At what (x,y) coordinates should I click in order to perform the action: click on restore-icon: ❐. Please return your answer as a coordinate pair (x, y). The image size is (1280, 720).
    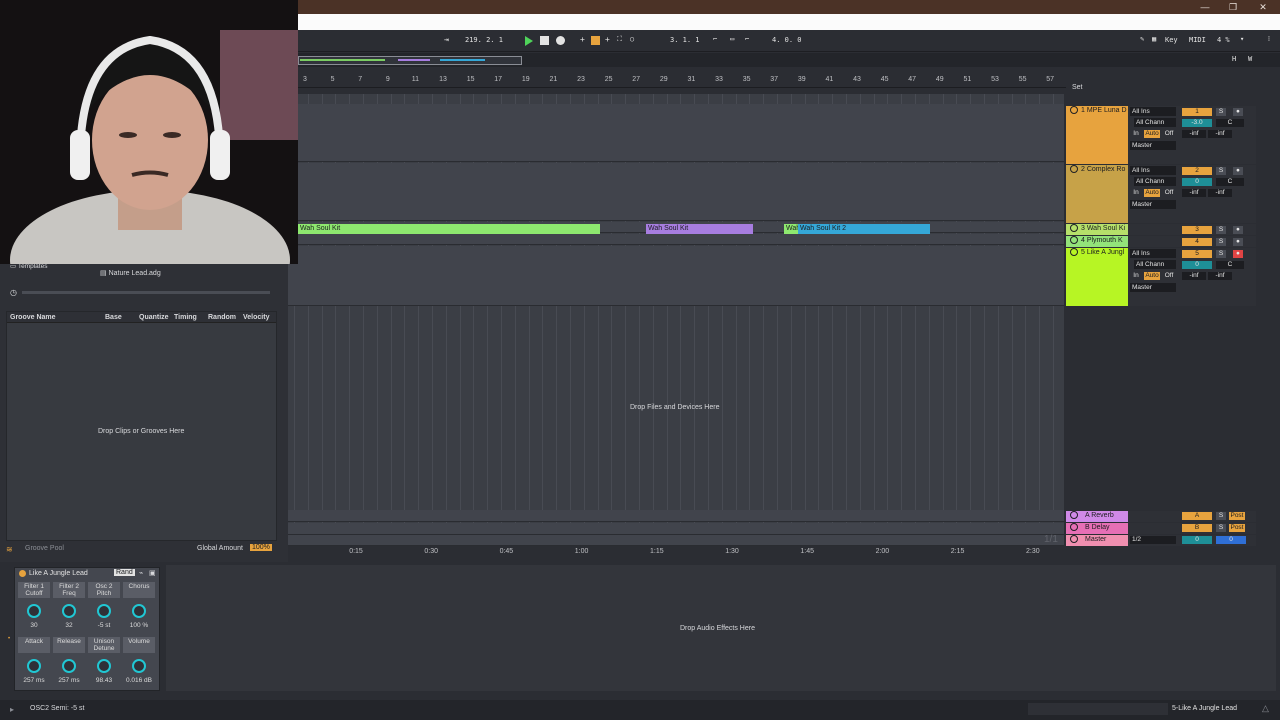
    Looking at the image, I should click on (1233, 7).